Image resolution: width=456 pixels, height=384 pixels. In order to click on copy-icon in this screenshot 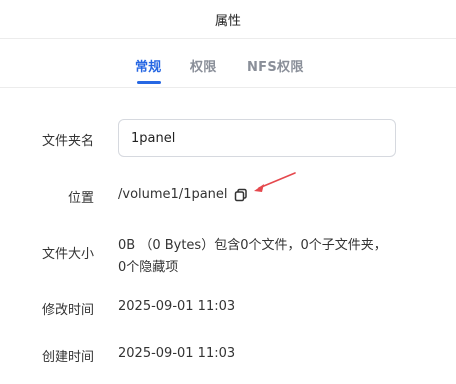, I will do `click(241, 195)`.